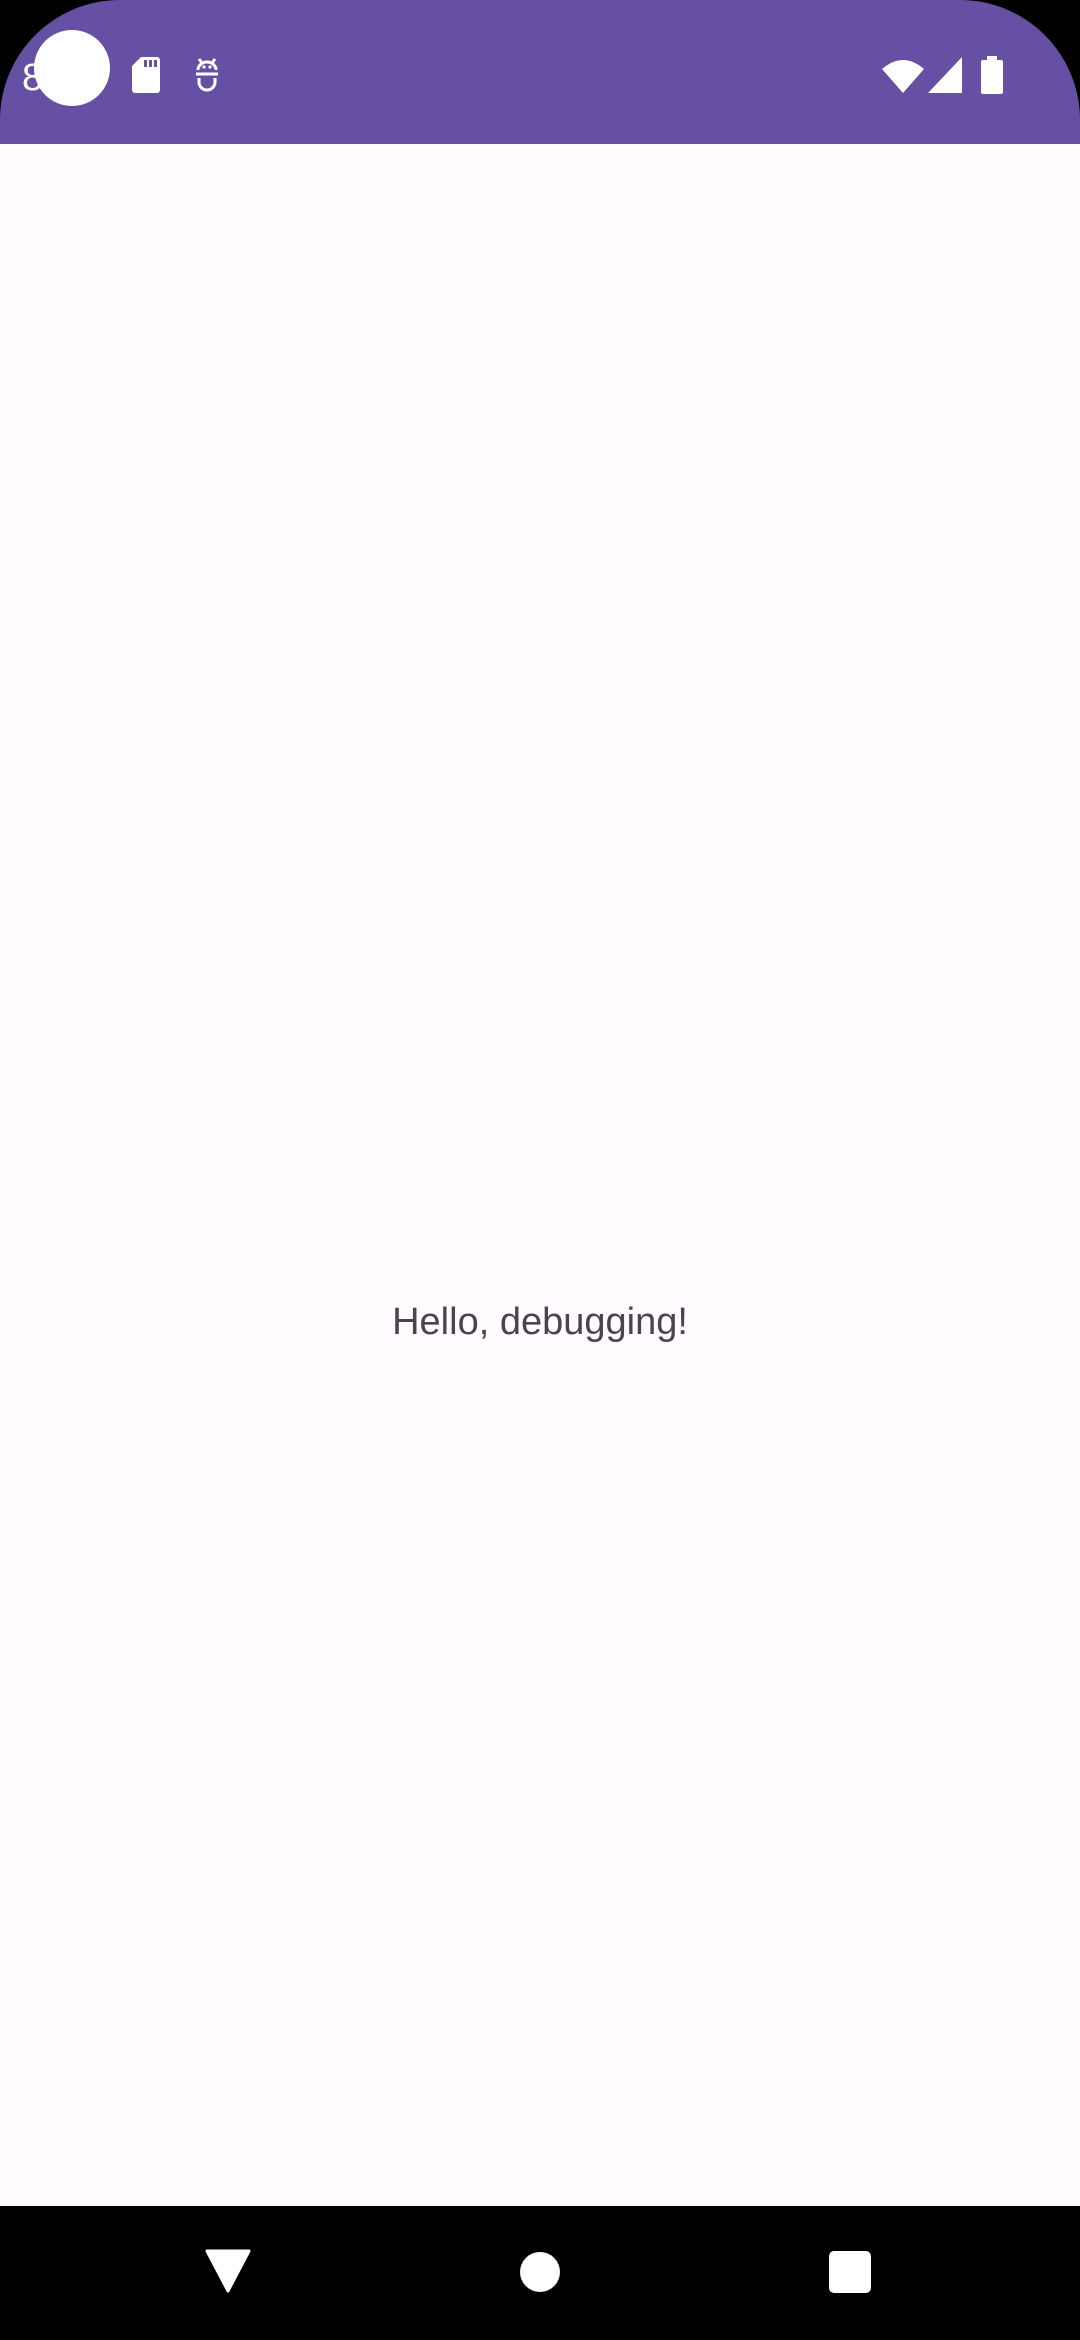  What do you see at coordinates (207, 75) in the screenshot?
I see `android-debug-icon` at bounding box center [207, 75].